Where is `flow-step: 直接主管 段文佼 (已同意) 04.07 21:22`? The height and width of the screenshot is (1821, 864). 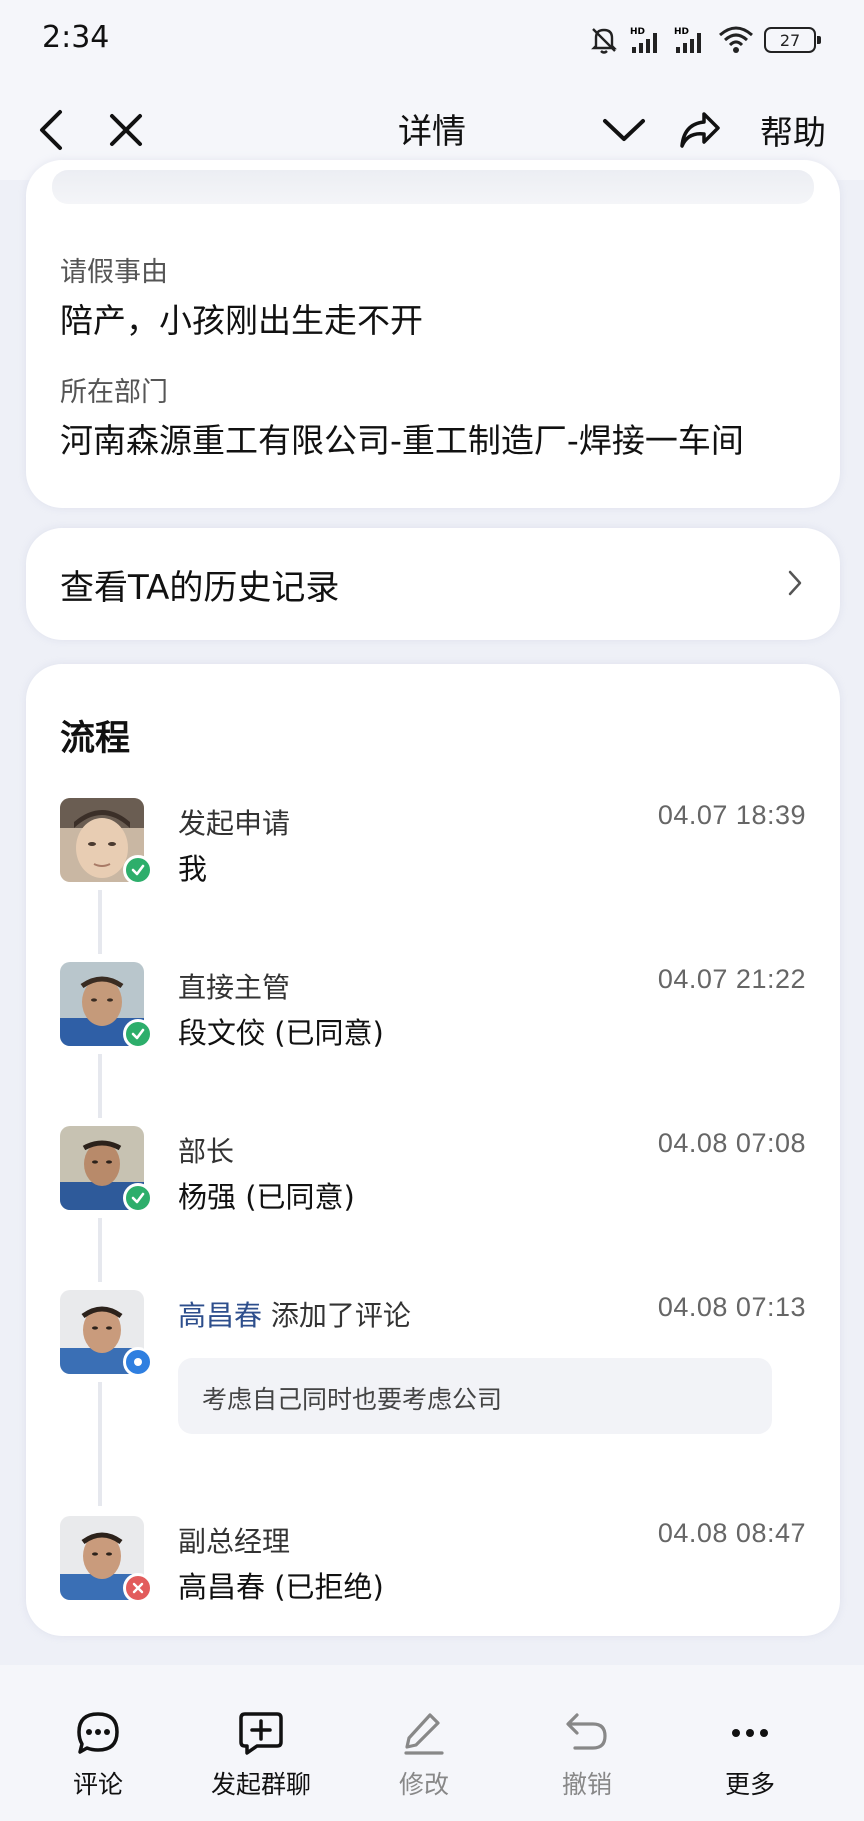
flow-step: 直接主管 段文佼 (已同意) 04.07 21:22 is located at coordinates (433, 1007).